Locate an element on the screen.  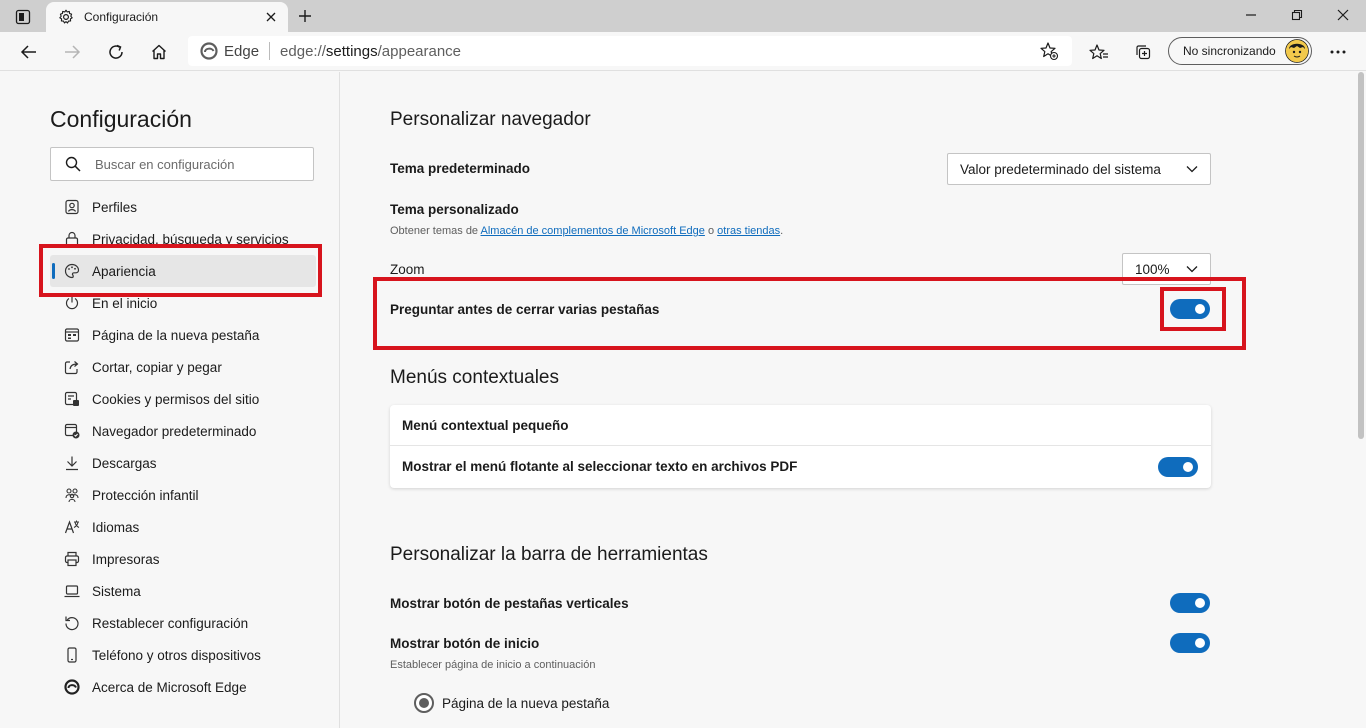
sidebar-item-new-tab-page: Página de la nueva pestaña is located at coordinates (183, 335).